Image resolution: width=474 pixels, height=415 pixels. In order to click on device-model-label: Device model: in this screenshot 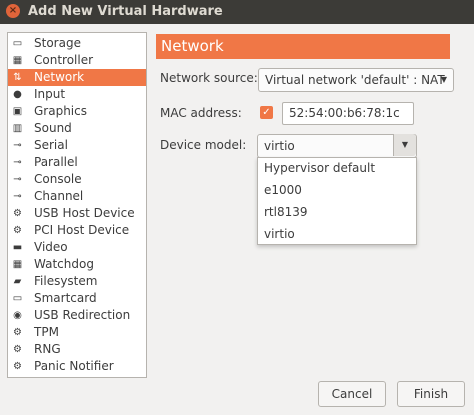, I will do `click(203, 145)`.